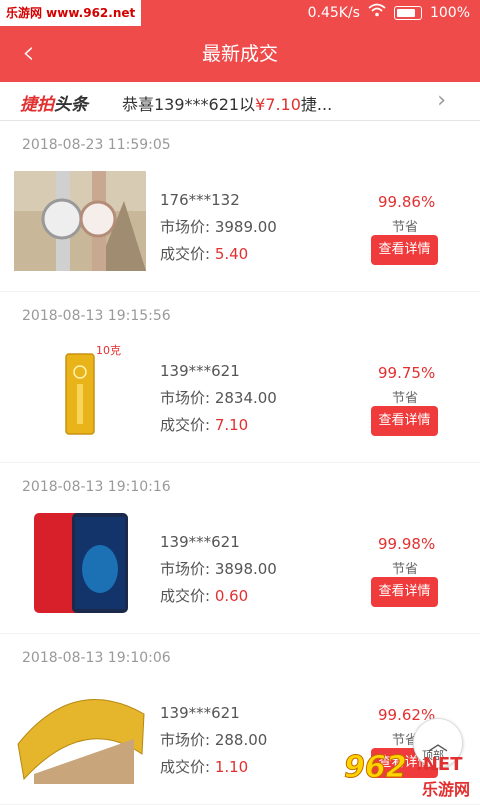 Image resolution: width=480 pixels, height=805 pixels. What do you see at coordinates (240, 13) in the screenshot?
I see `status-bar: 乐游网 www.962.net 0.45K/s 100%` at bounding box center [240, 13].